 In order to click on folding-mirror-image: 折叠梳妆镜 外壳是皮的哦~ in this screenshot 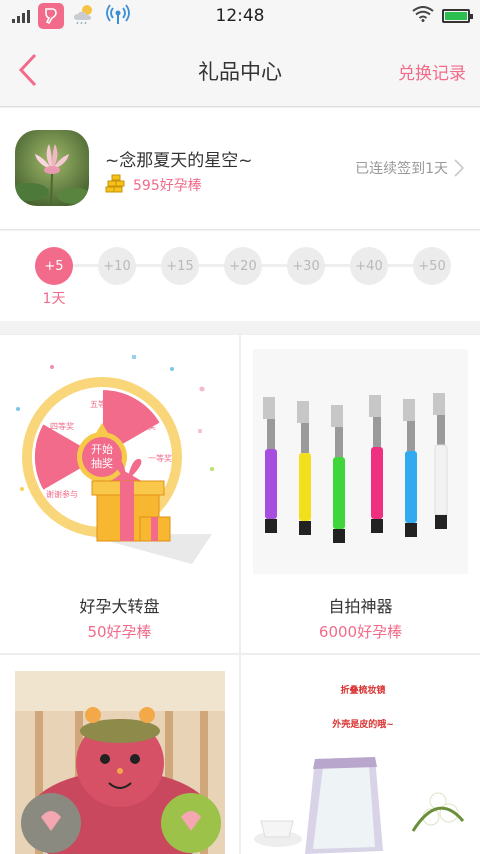, I will do `click(360, 762)`.